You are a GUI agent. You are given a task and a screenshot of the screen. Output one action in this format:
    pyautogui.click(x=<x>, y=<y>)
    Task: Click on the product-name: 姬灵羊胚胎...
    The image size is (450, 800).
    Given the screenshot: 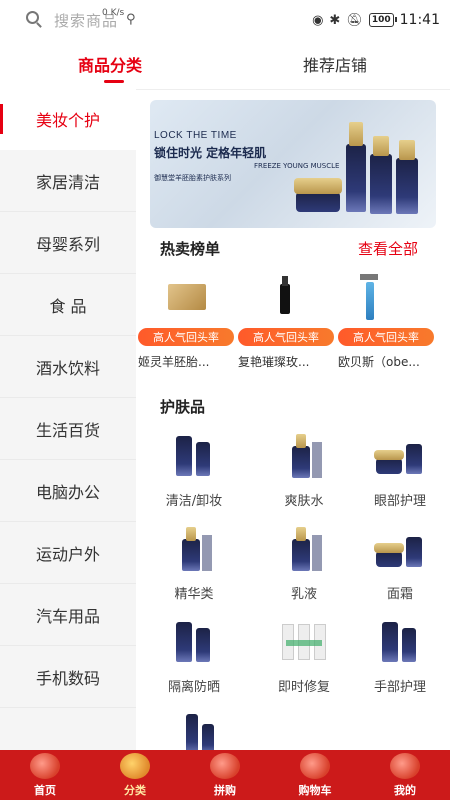 What is the action you would take?
    pyautogui.click(x=174, y=362)
    